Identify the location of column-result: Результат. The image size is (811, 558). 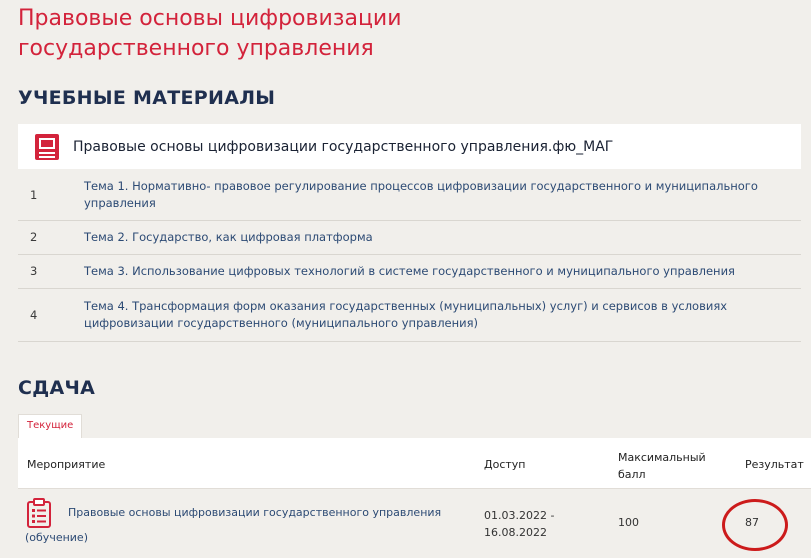
(774, 464).